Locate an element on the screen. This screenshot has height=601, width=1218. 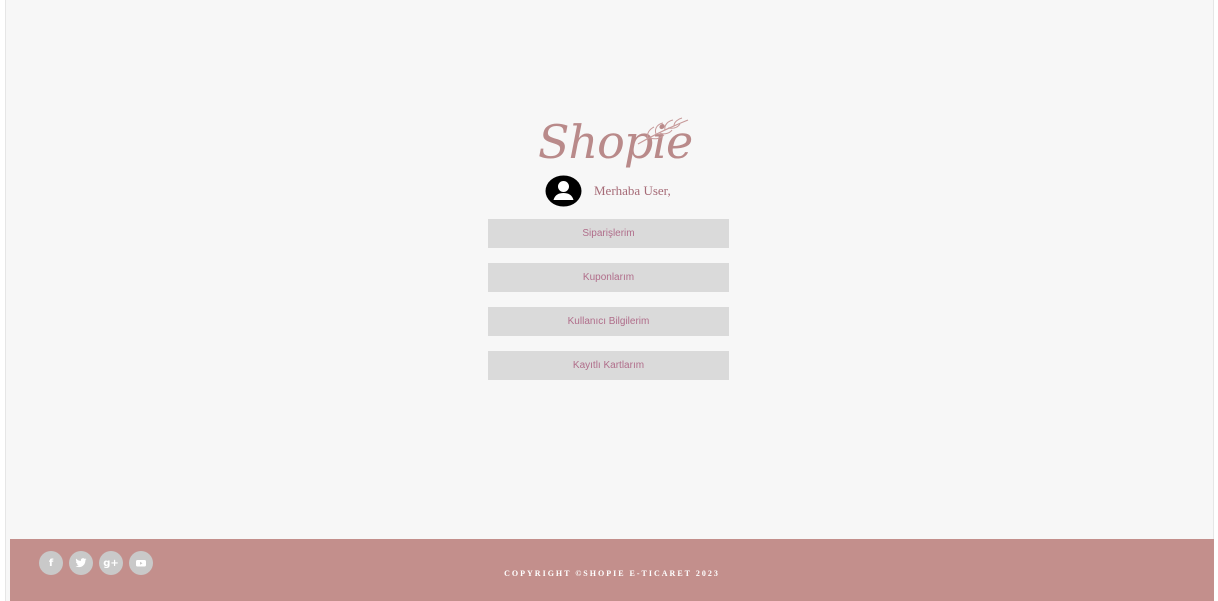
orders-button: Siparişlerim is located at coordinates (608, 233).